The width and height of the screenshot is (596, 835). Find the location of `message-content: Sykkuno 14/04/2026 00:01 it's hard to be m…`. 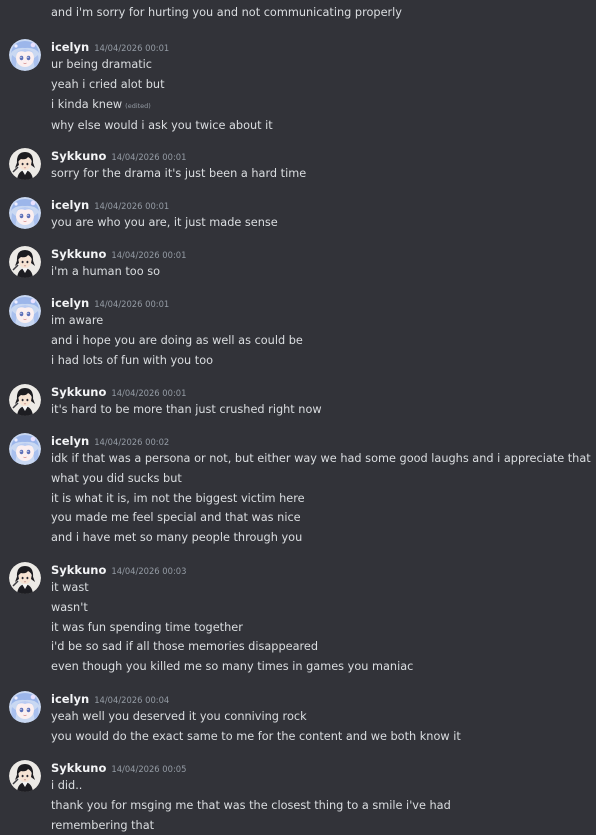

message-content: Sykkuno 14/04/2026 00:01 it's hard to be m… is located at coordinates (321, 400).